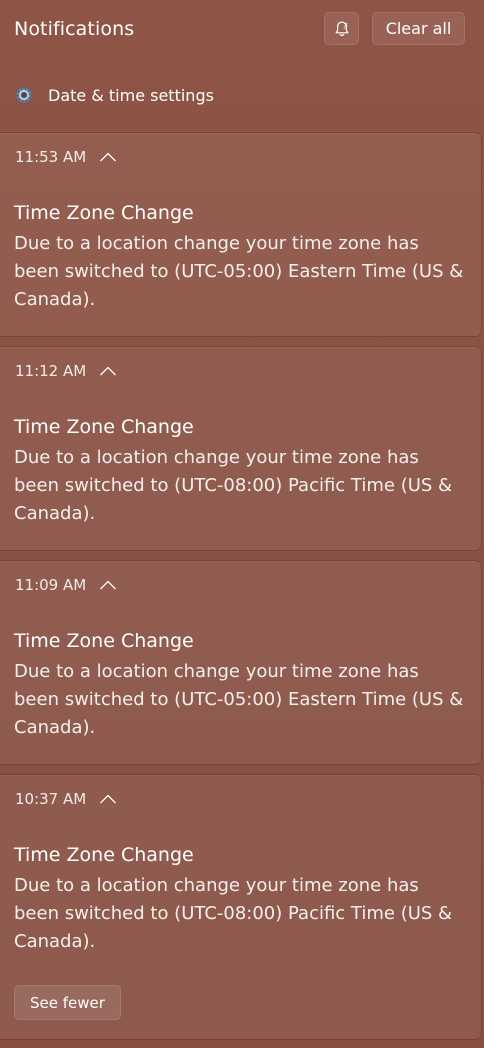 This screenshot has width=484, height=1048. I want to click on notification-time-row: 10:37 AM, so click(66, 799).